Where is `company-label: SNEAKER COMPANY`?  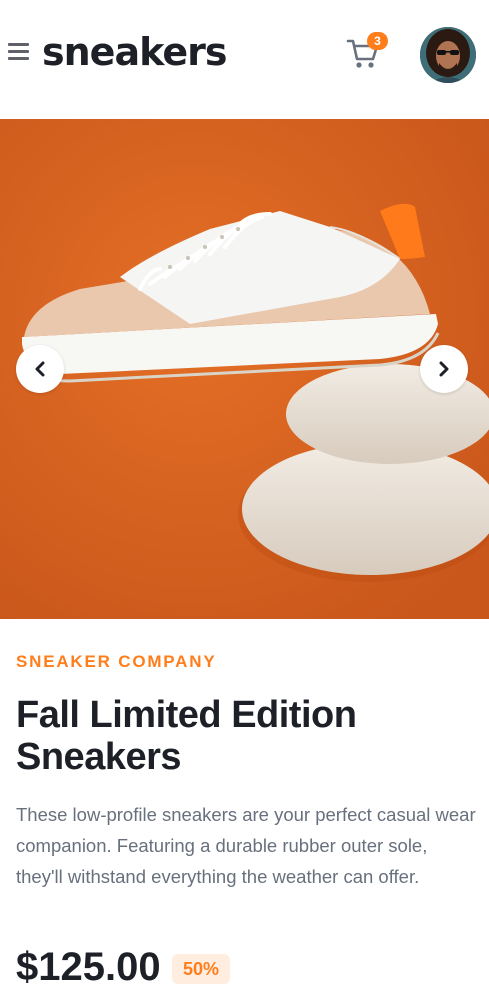
company-label: SNEAKER COMPANY is located at coordinates (116, 661).